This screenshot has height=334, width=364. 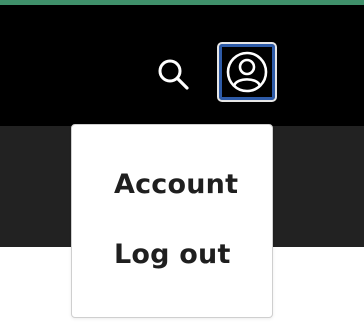 I want to click on menu-item-account: Account, so click(x=176, y=184).